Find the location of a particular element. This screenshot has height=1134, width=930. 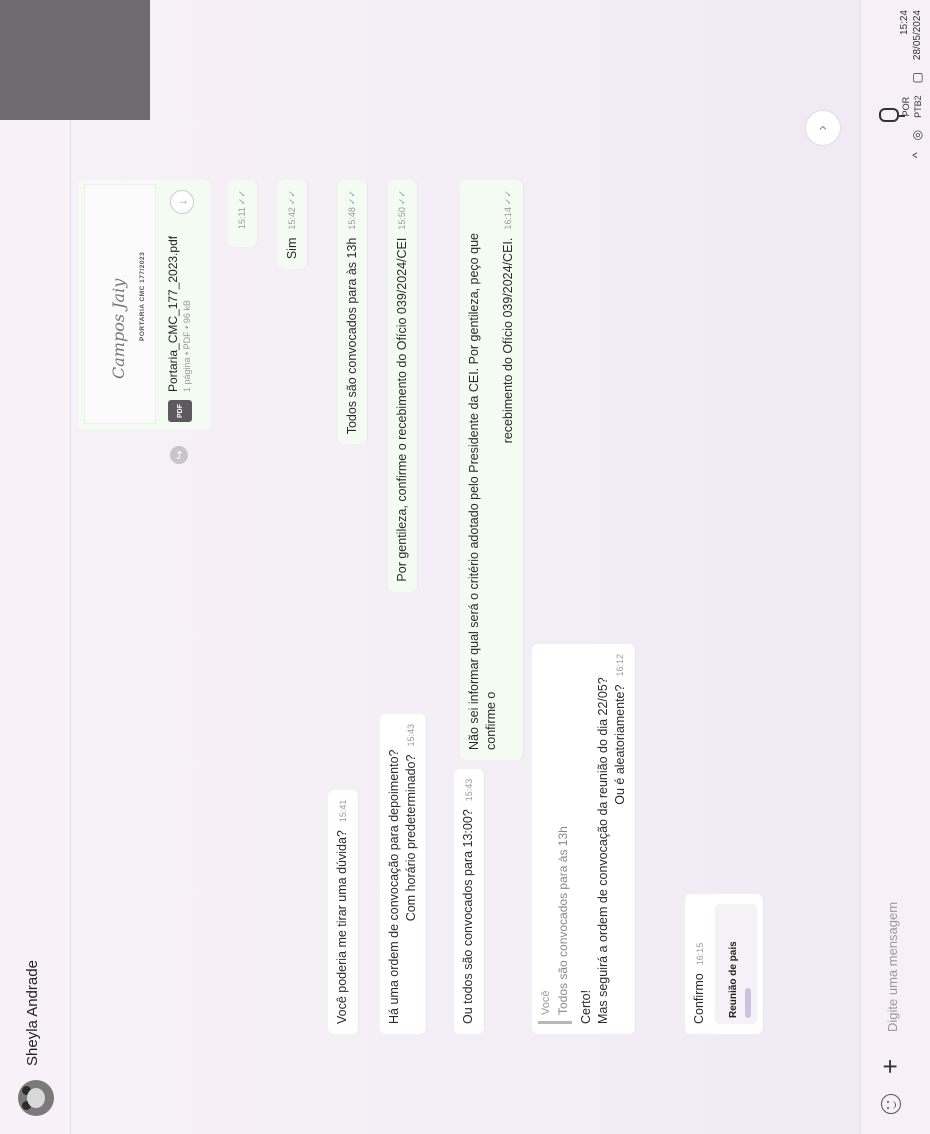

contact-avatar is located at coordinates (36, 1098).